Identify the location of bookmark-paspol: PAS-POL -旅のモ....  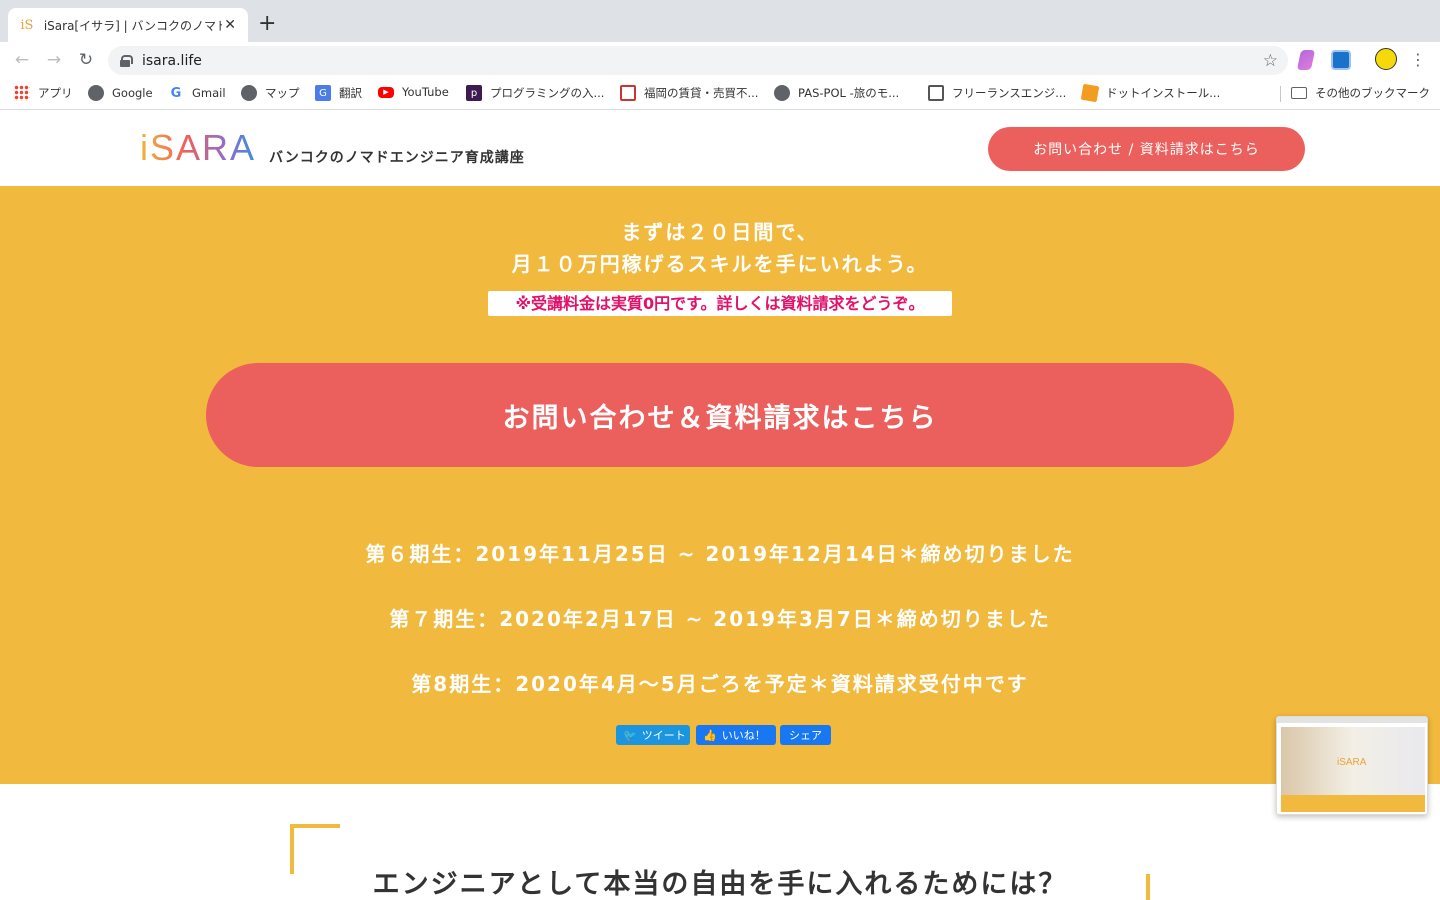
(836, 93).